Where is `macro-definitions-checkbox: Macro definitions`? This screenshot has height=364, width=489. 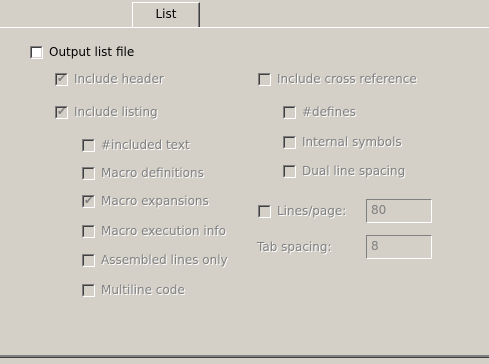 macro-definitions-checkbox: Macro definitions is located at coordinates (143, 173).